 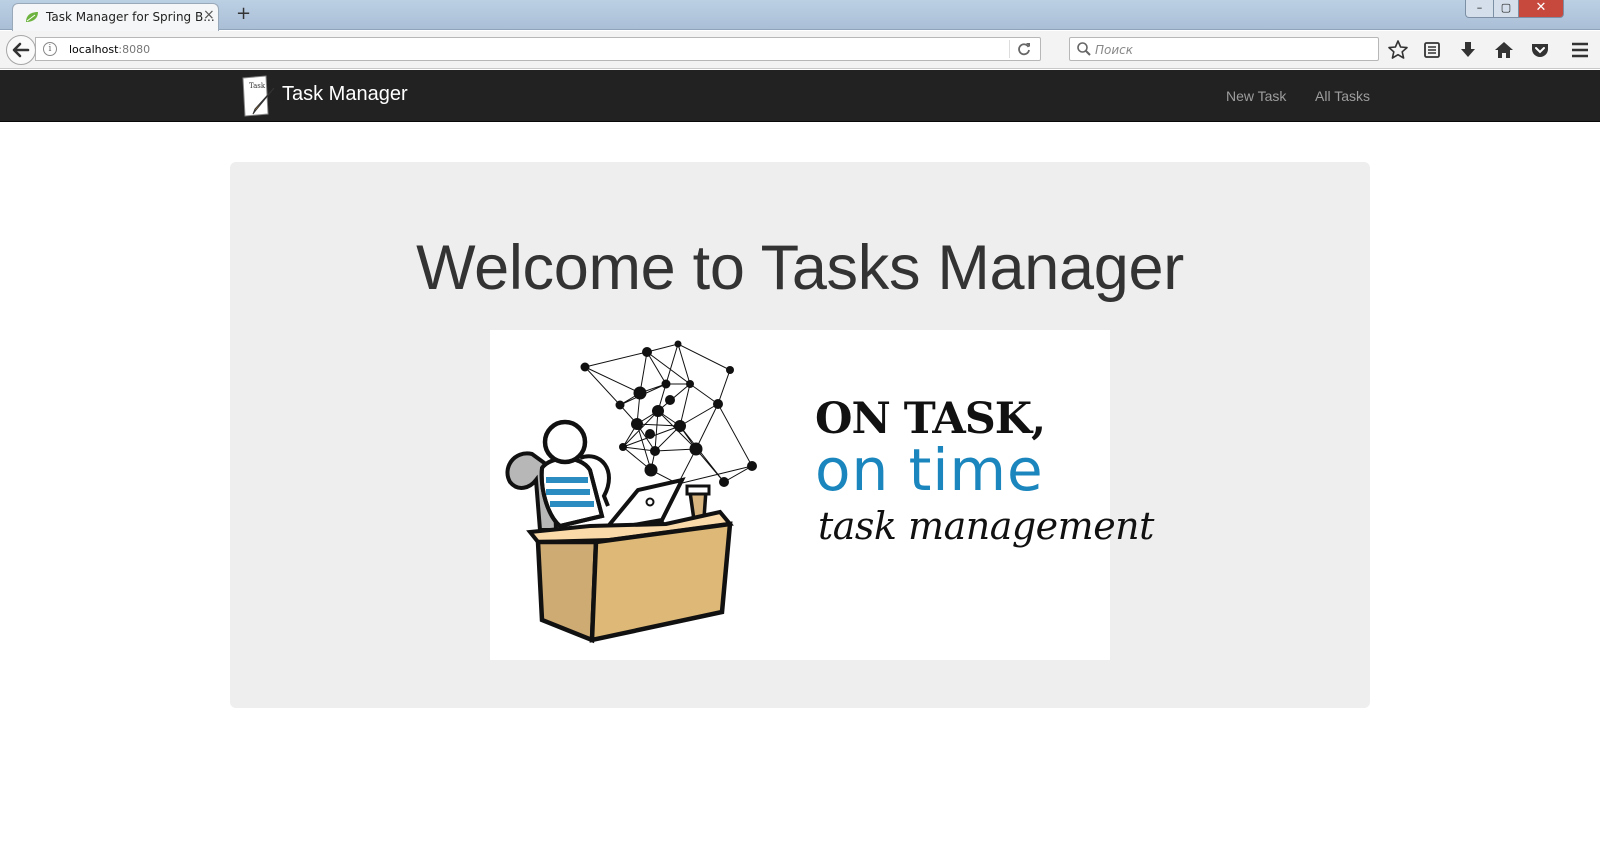 I want to click on download-icon, so click(x=1468, y=50).